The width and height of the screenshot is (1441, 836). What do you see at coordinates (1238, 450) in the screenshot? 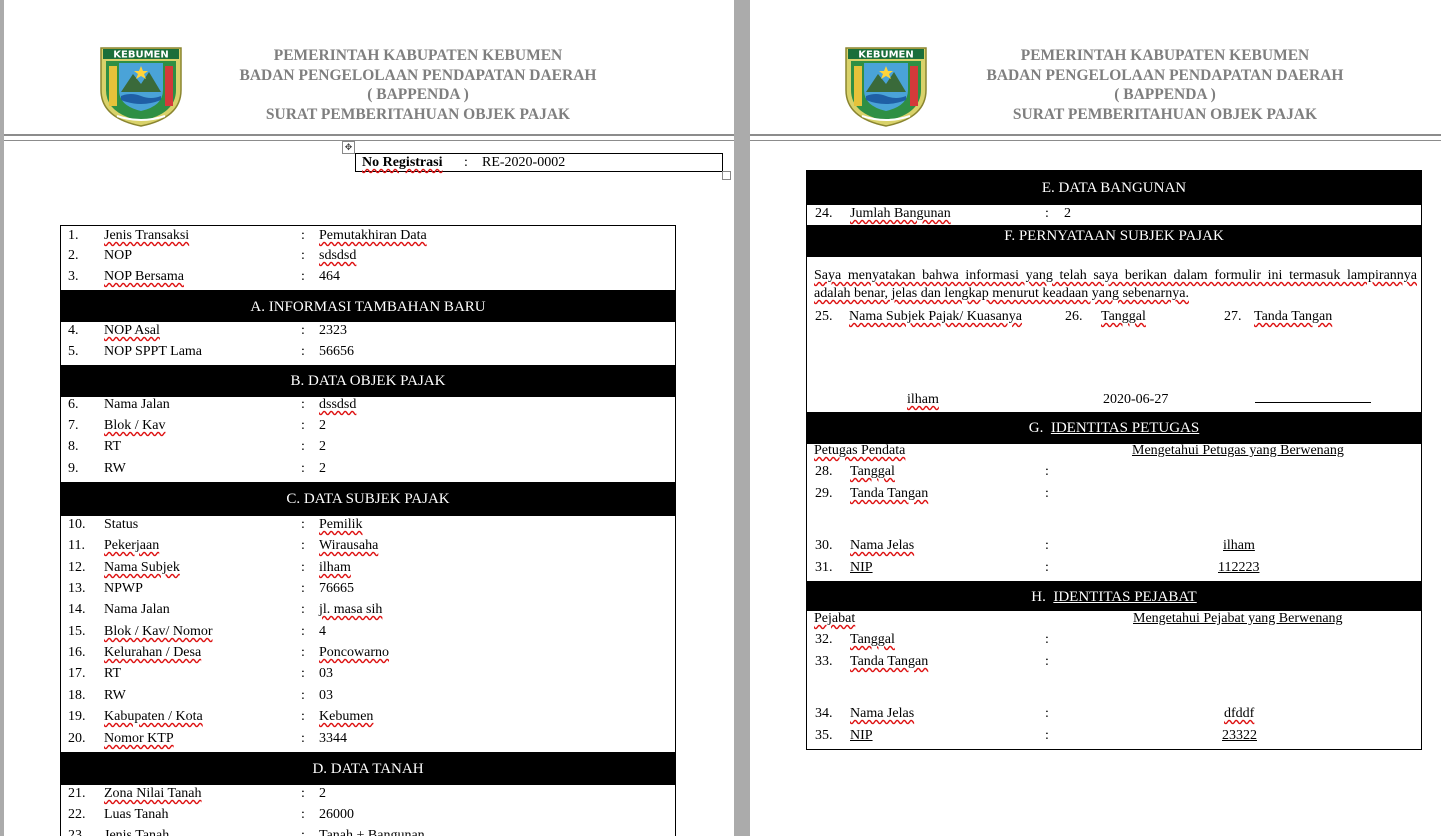
I see `officer-right-label: Mengetahui Petugas yang Berwenang` at bounding box center [1238, 450].